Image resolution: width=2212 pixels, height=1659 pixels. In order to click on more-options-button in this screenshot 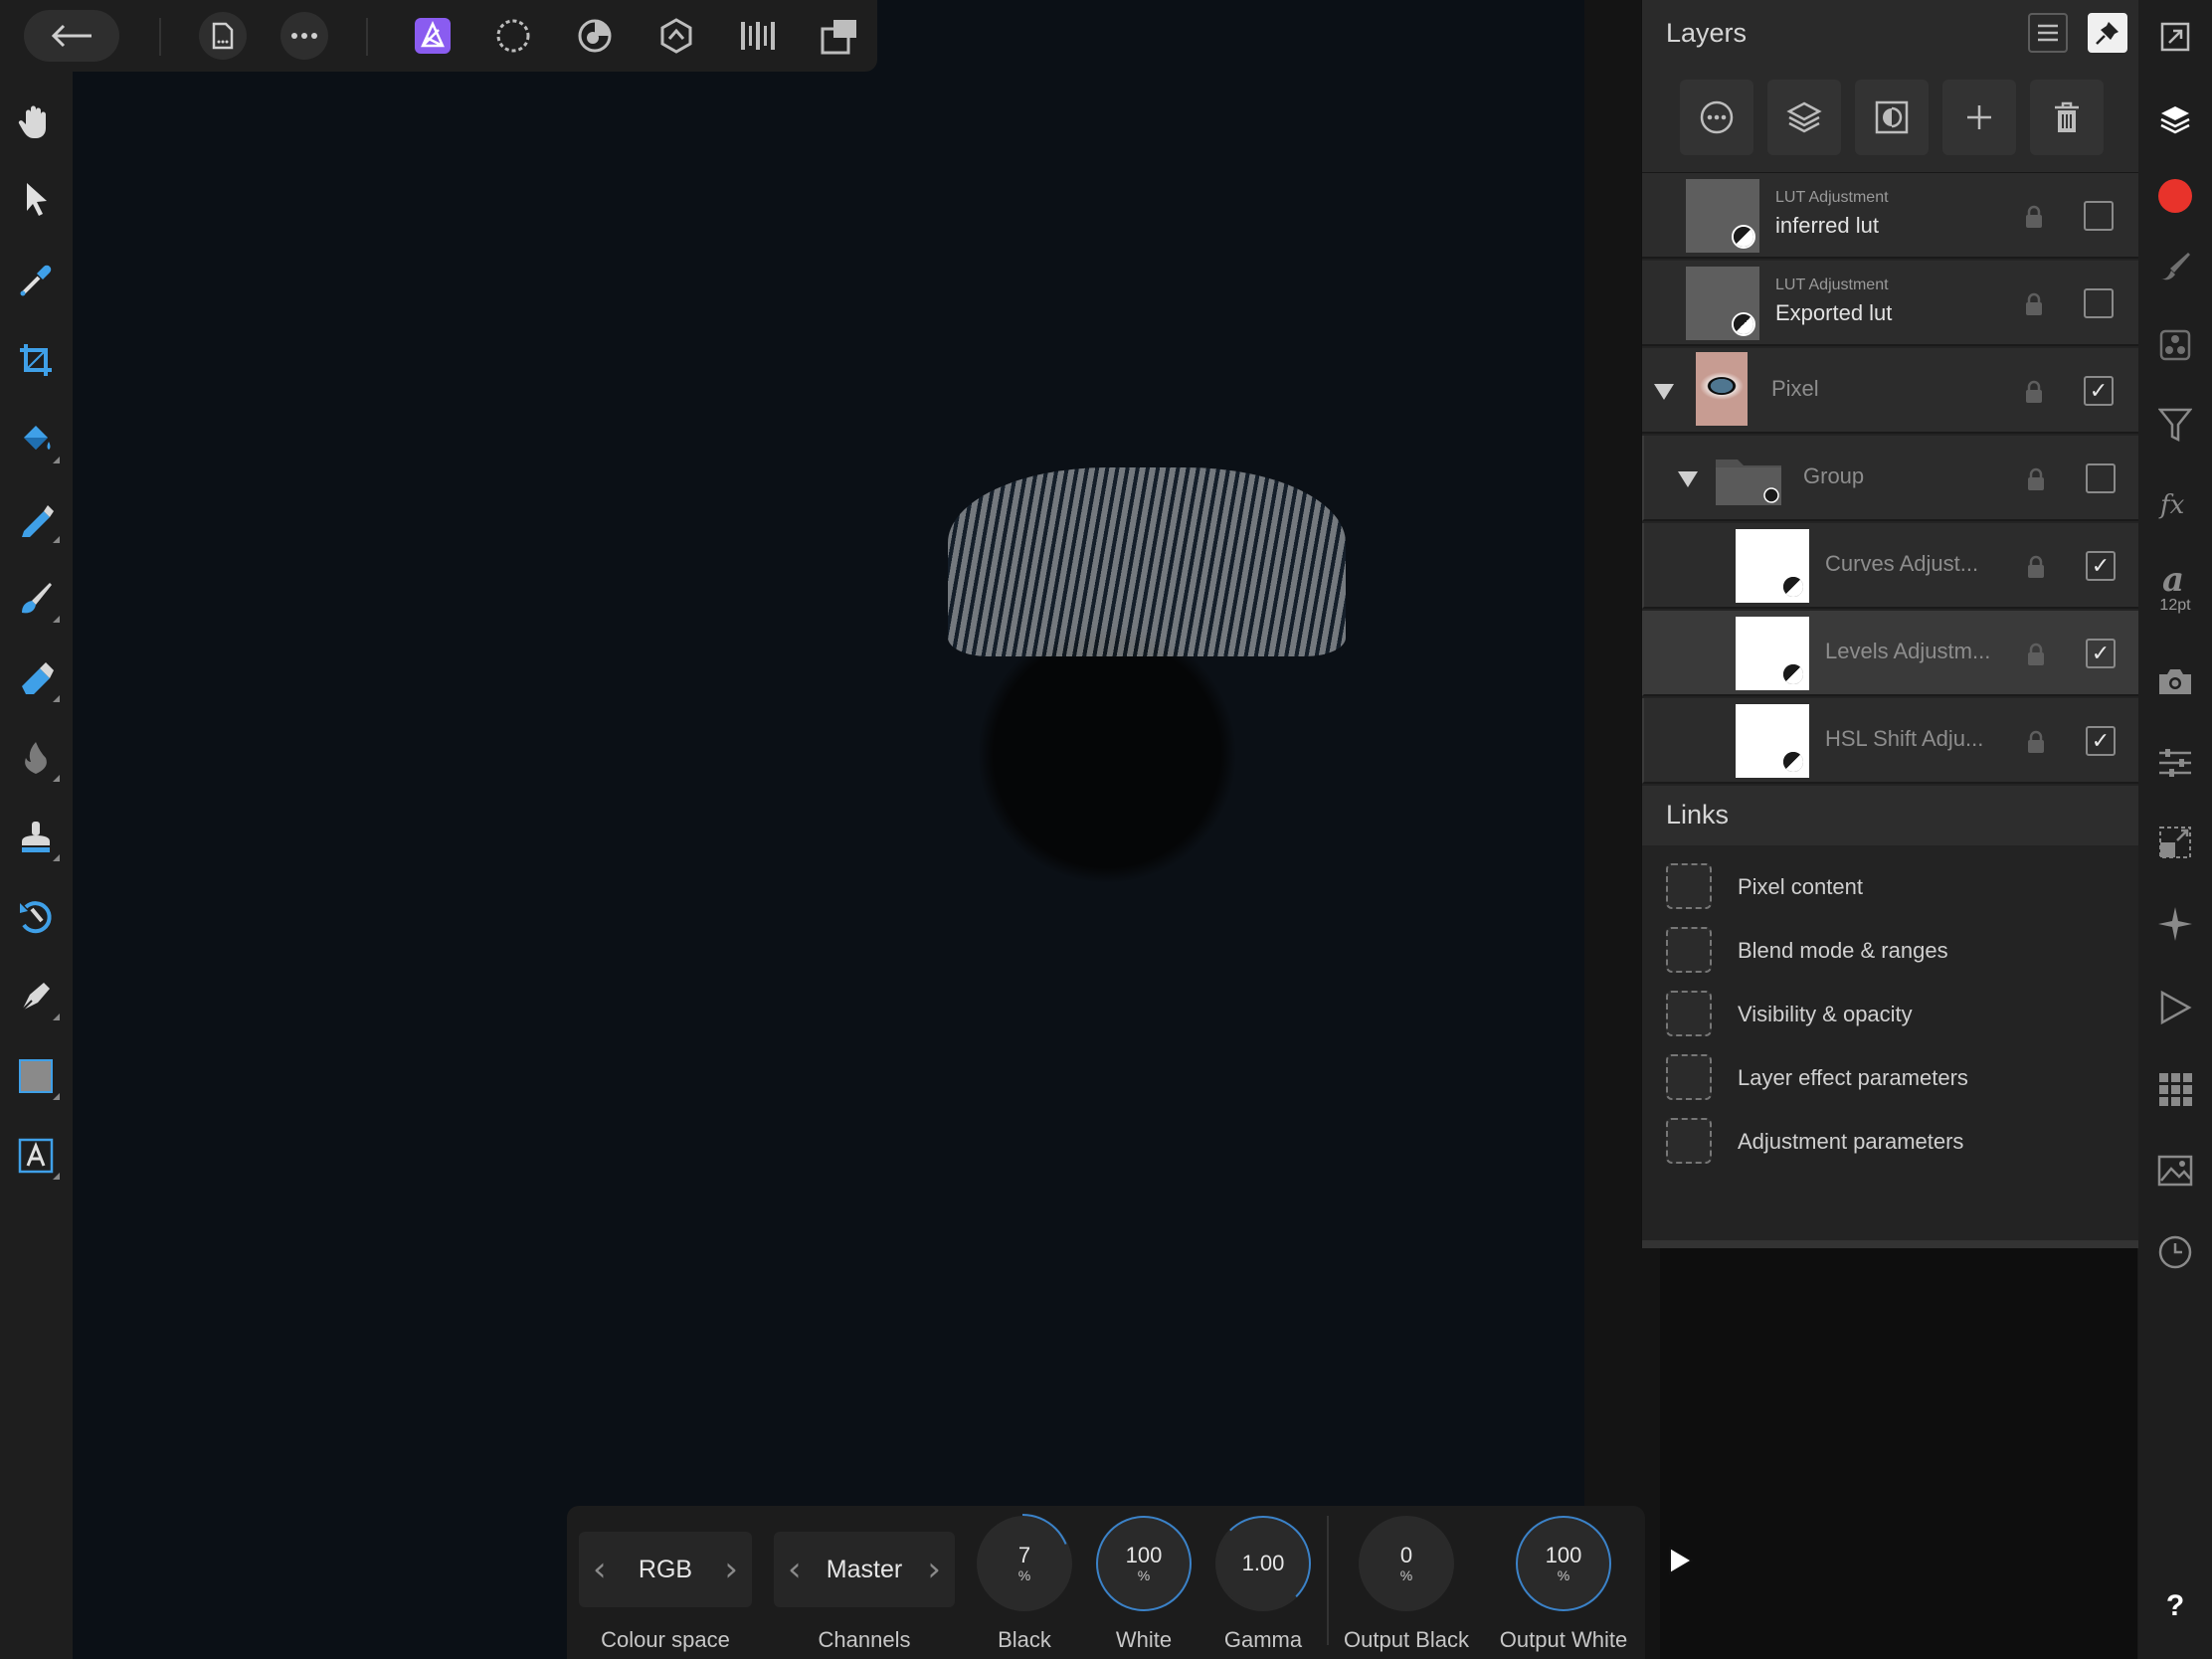, I will do `click(304, 36)`.